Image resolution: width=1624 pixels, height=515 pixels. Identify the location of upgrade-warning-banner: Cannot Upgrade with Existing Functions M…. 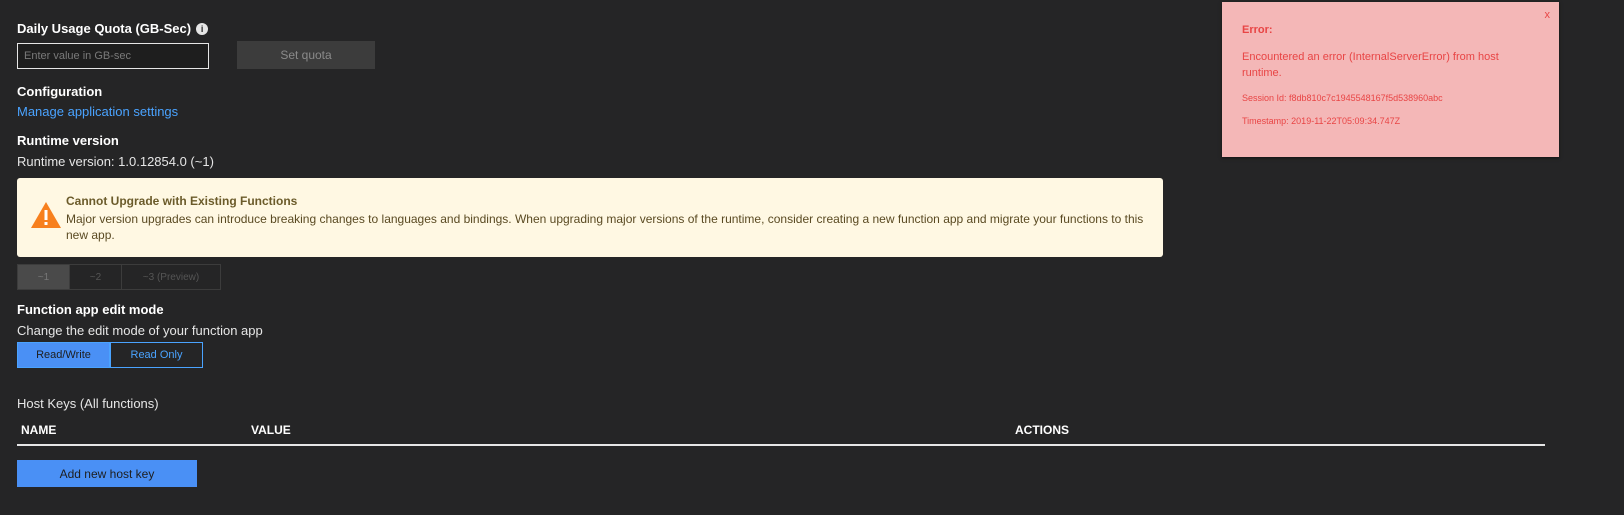
(590, 217).